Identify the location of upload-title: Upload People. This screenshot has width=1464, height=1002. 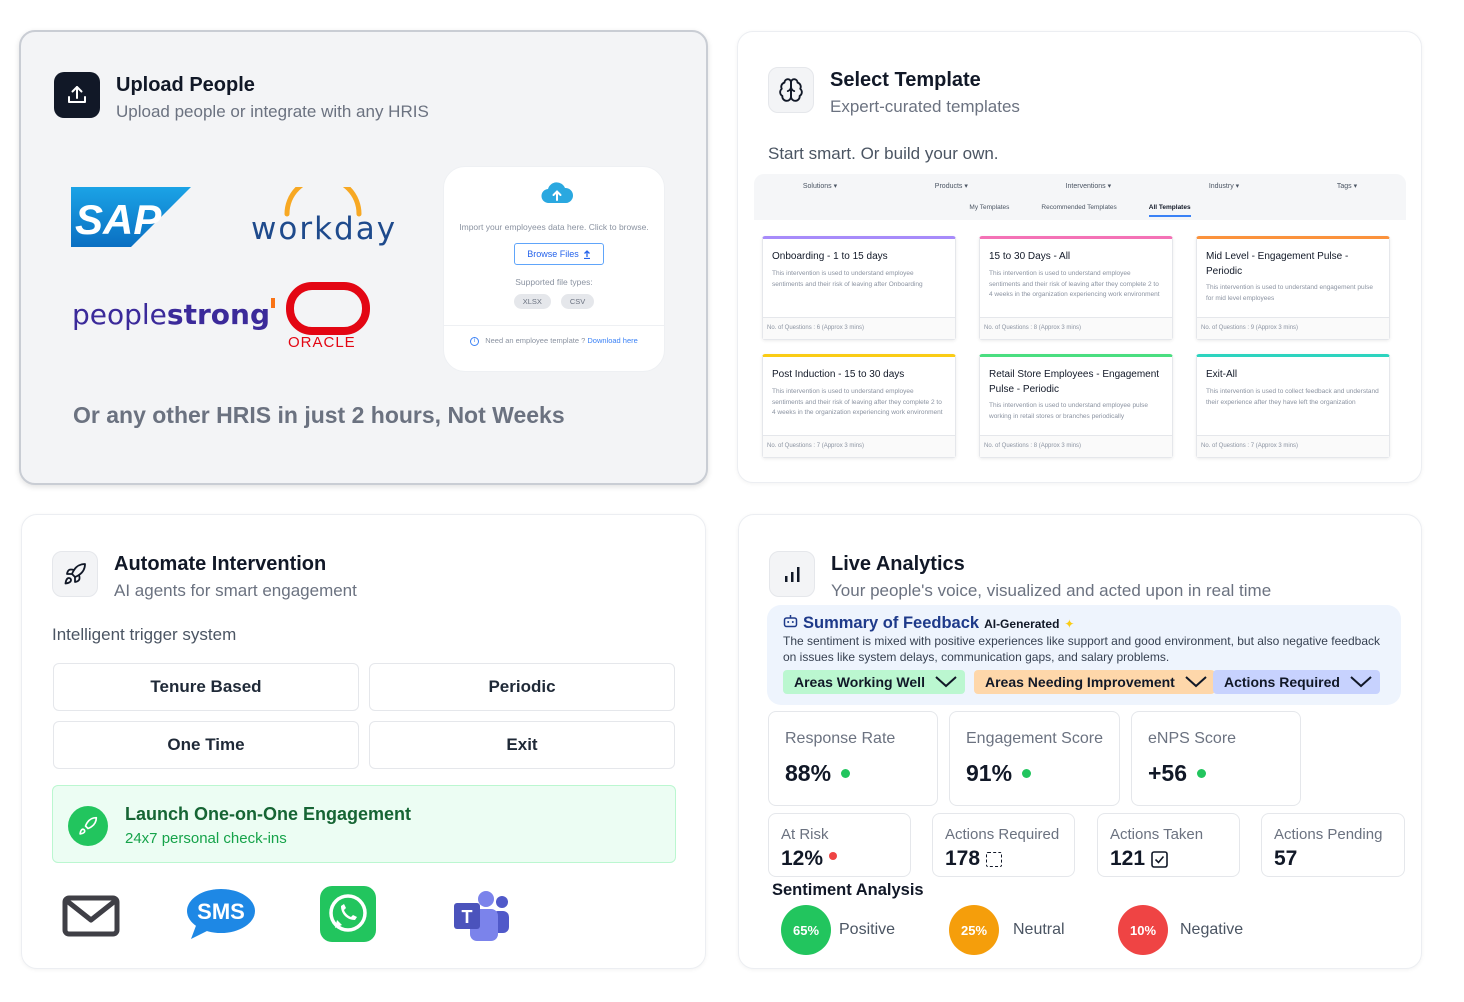
(185, 85).